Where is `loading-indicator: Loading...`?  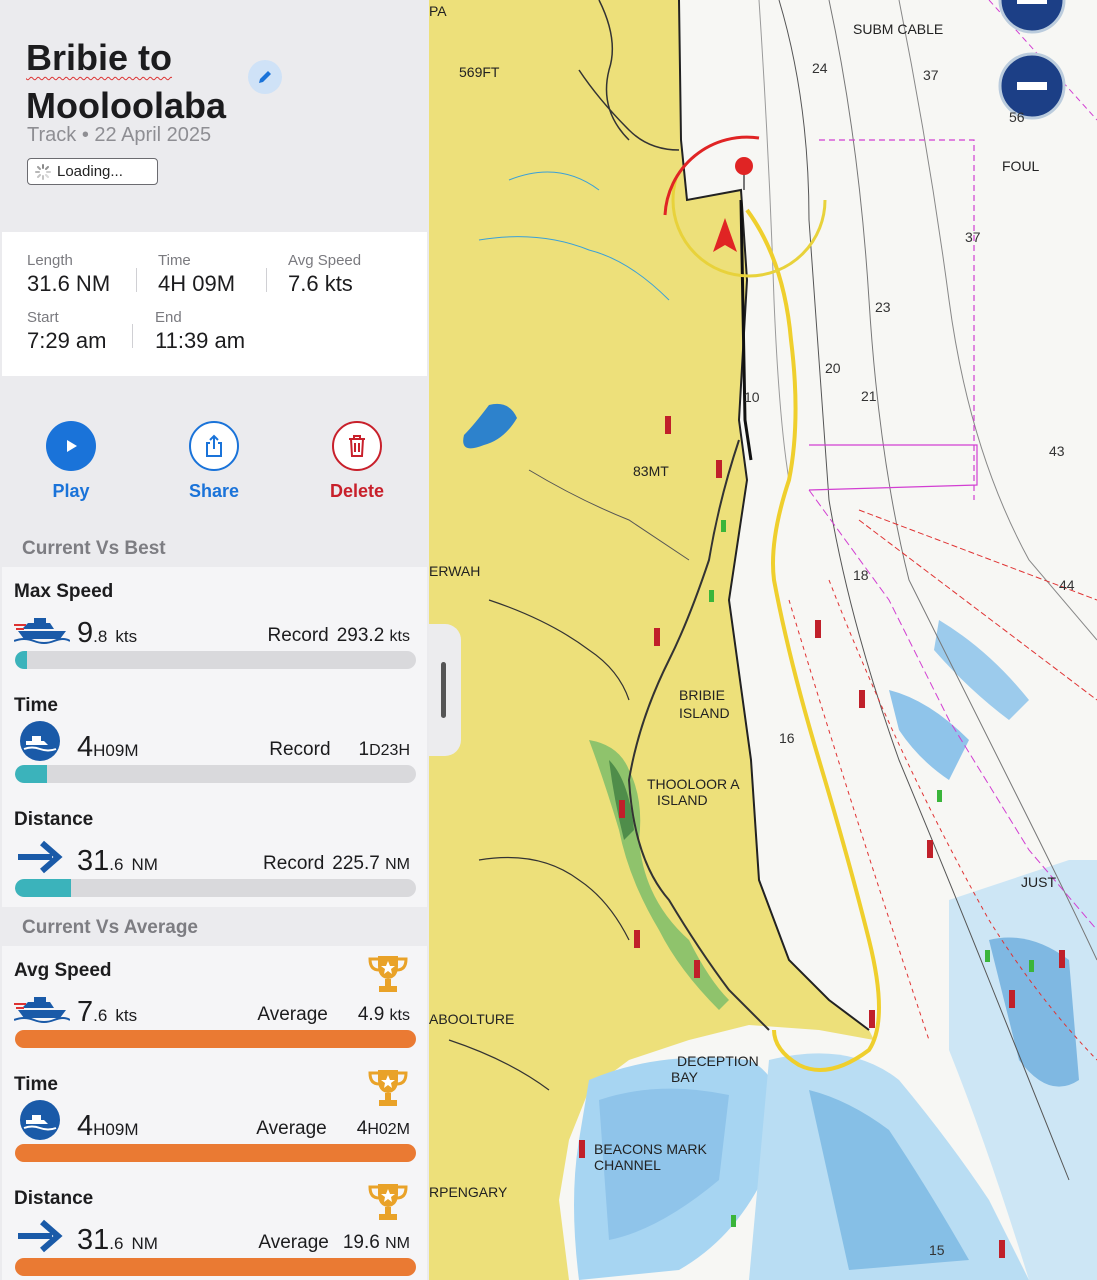 loading-indicator: Loading... is located at coordinates (92, 171).